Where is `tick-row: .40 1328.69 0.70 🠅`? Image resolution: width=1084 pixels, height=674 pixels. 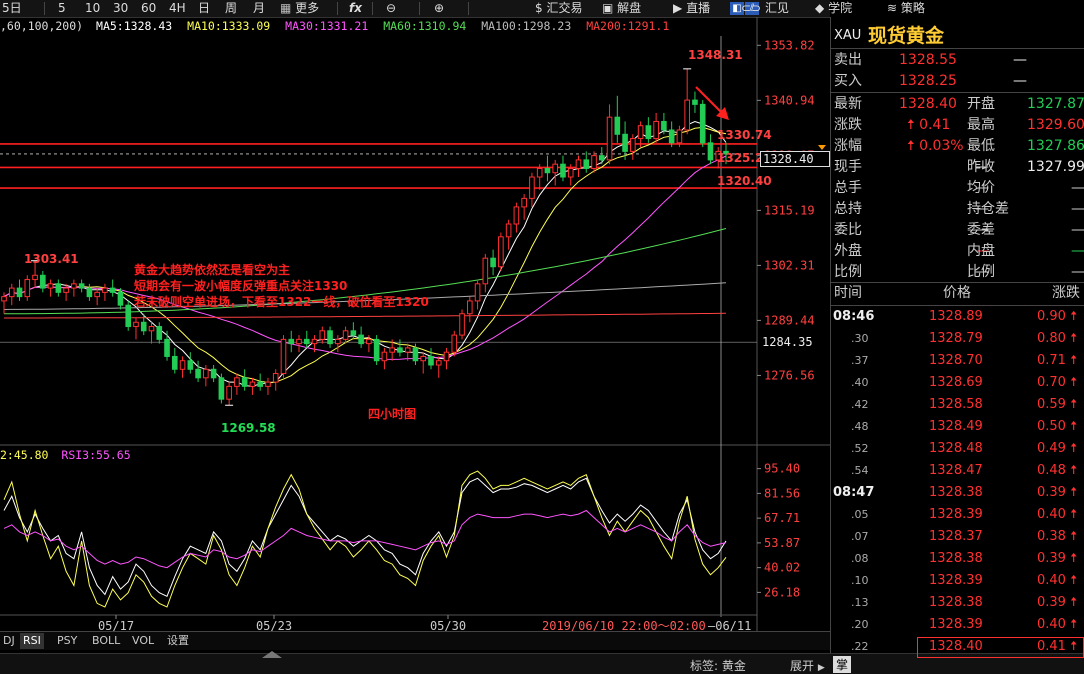 tick-row: .40 1328.69 0.70 🠅 is located at coordinates (957, 383).